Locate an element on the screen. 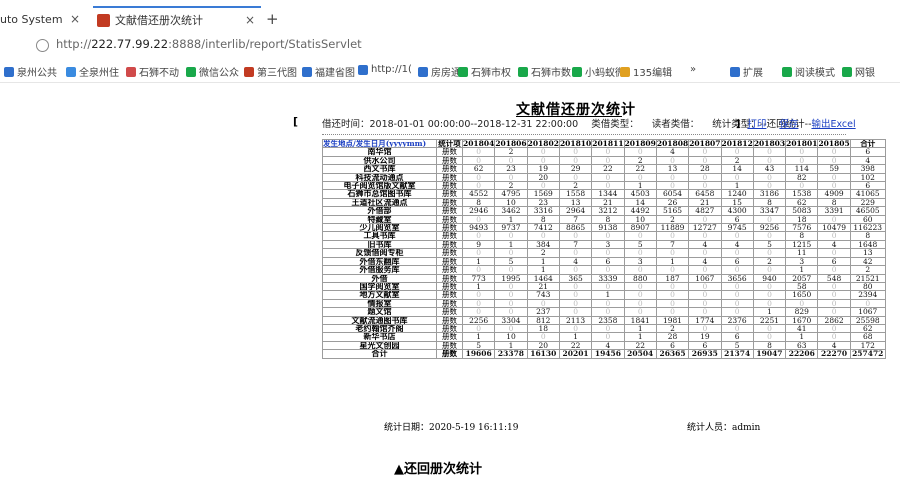 The image size is (900, 488). location-cell: 星光文创园 is located at coordinates (379, 345).